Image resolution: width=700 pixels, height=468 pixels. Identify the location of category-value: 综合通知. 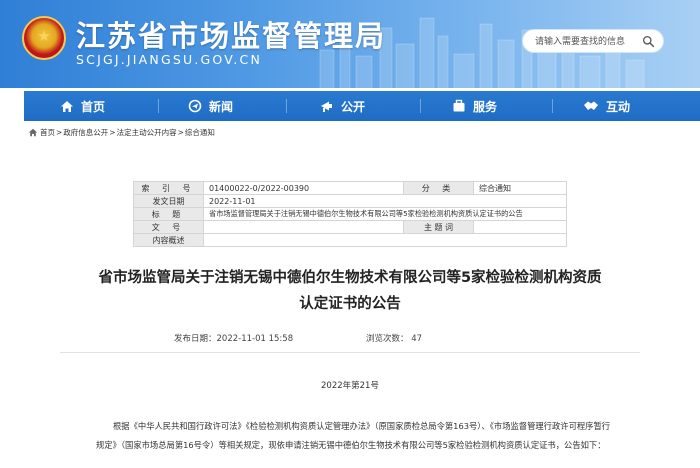
(520, 188).